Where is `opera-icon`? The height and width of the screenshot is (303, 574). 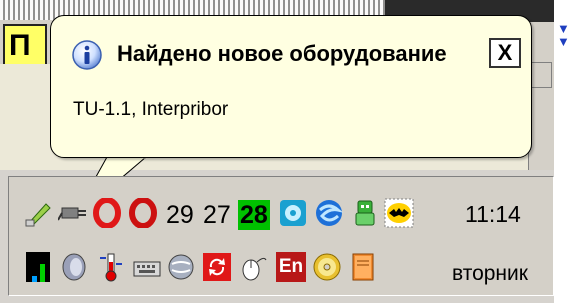 opera-icon is located at coordinates (107, 213).